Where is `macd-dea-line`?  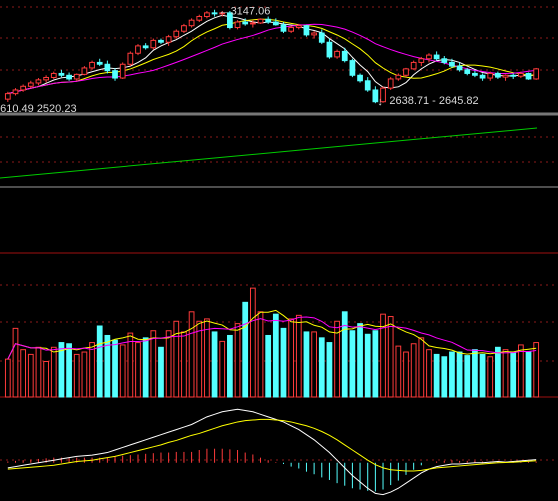
macd-dea-line is located at coordinates (272, 445).